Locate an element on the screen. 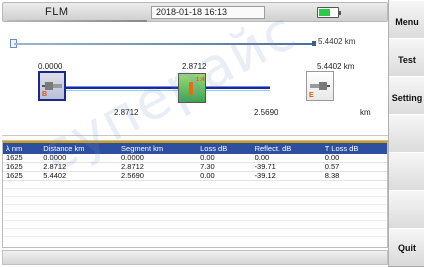 Image resolution: width=424 pixels, height=267 pixels. cell: 5.4402 is located at coordinates (79, 176).